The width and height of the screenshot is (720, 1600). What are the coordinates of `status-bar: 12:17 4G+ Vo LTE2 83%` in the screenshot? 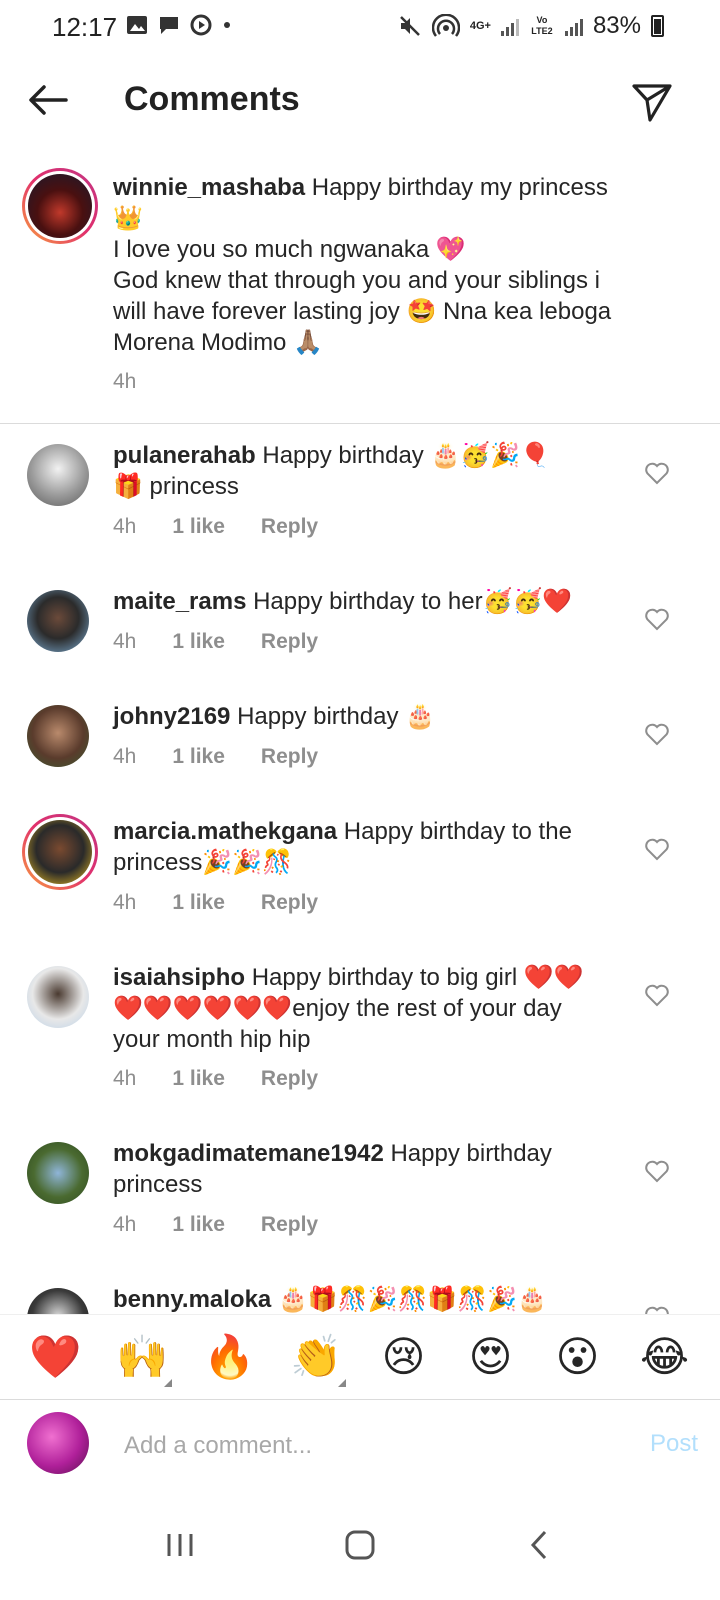 It's located at (360, 28).